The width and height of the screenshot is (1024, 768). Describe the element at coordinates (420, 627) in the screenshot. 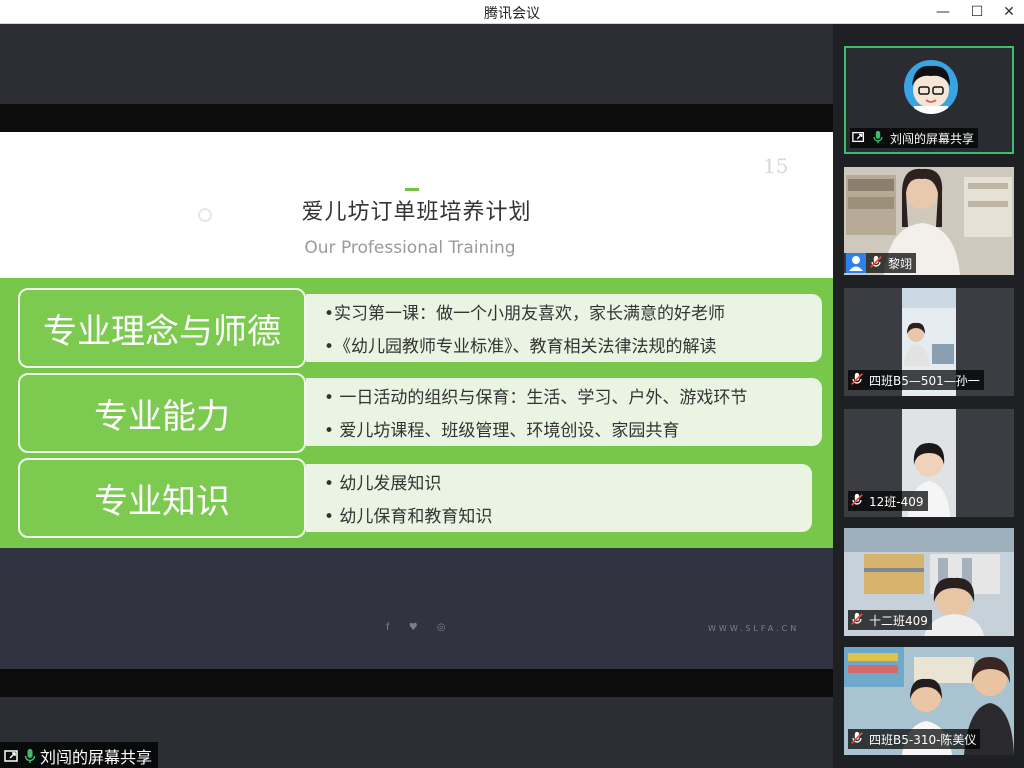

I see `social-icons: f ♥ ◎` at that location.